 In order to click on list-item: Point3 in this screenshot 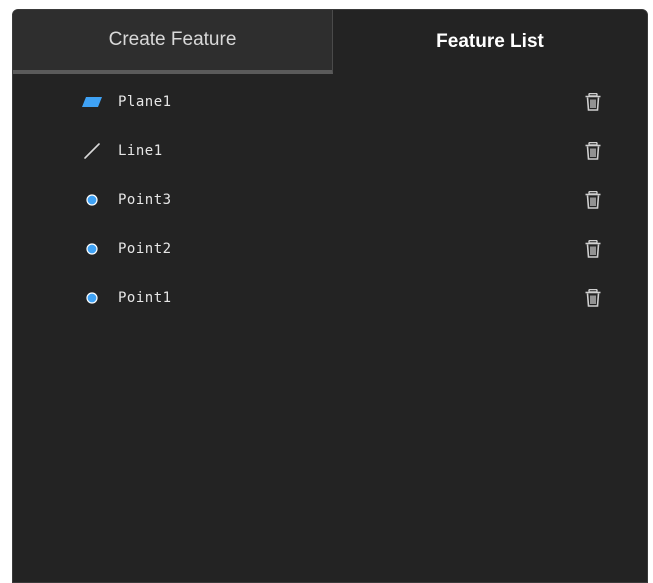, I will do `click(330, 199)`.